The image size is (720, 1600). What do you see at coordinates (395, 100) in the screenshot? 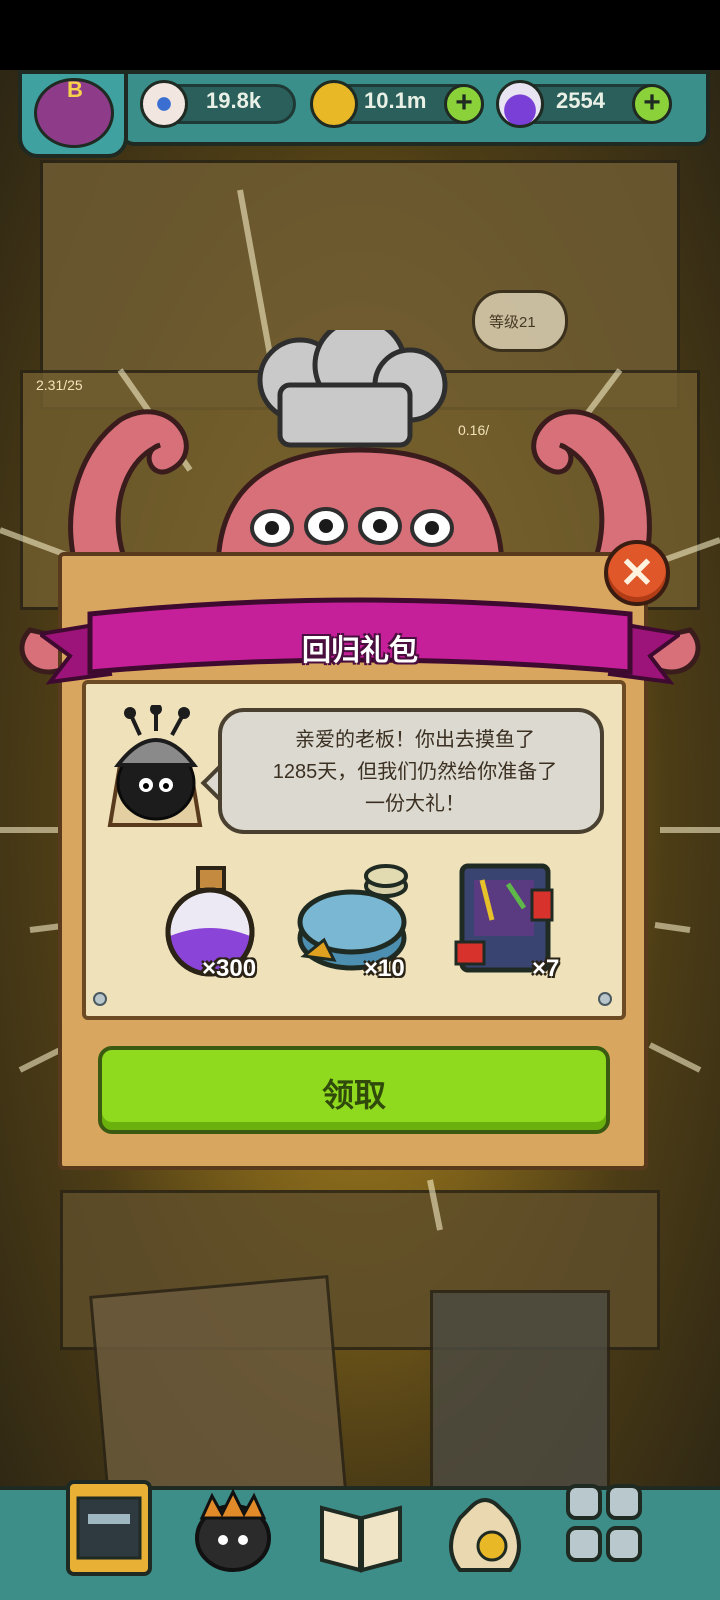
I see `coin-count: 10.1m` at bounding box center [395, 100].